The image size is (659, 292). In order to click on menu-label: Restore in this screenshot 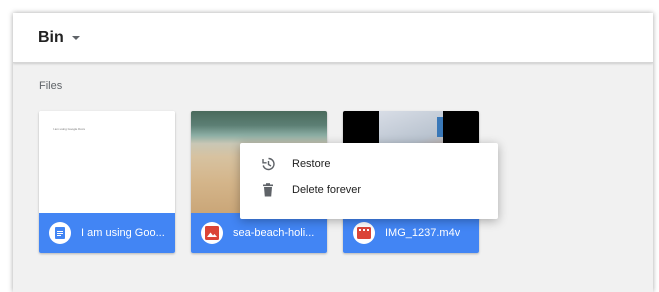, I will do `click(311, 164)`.